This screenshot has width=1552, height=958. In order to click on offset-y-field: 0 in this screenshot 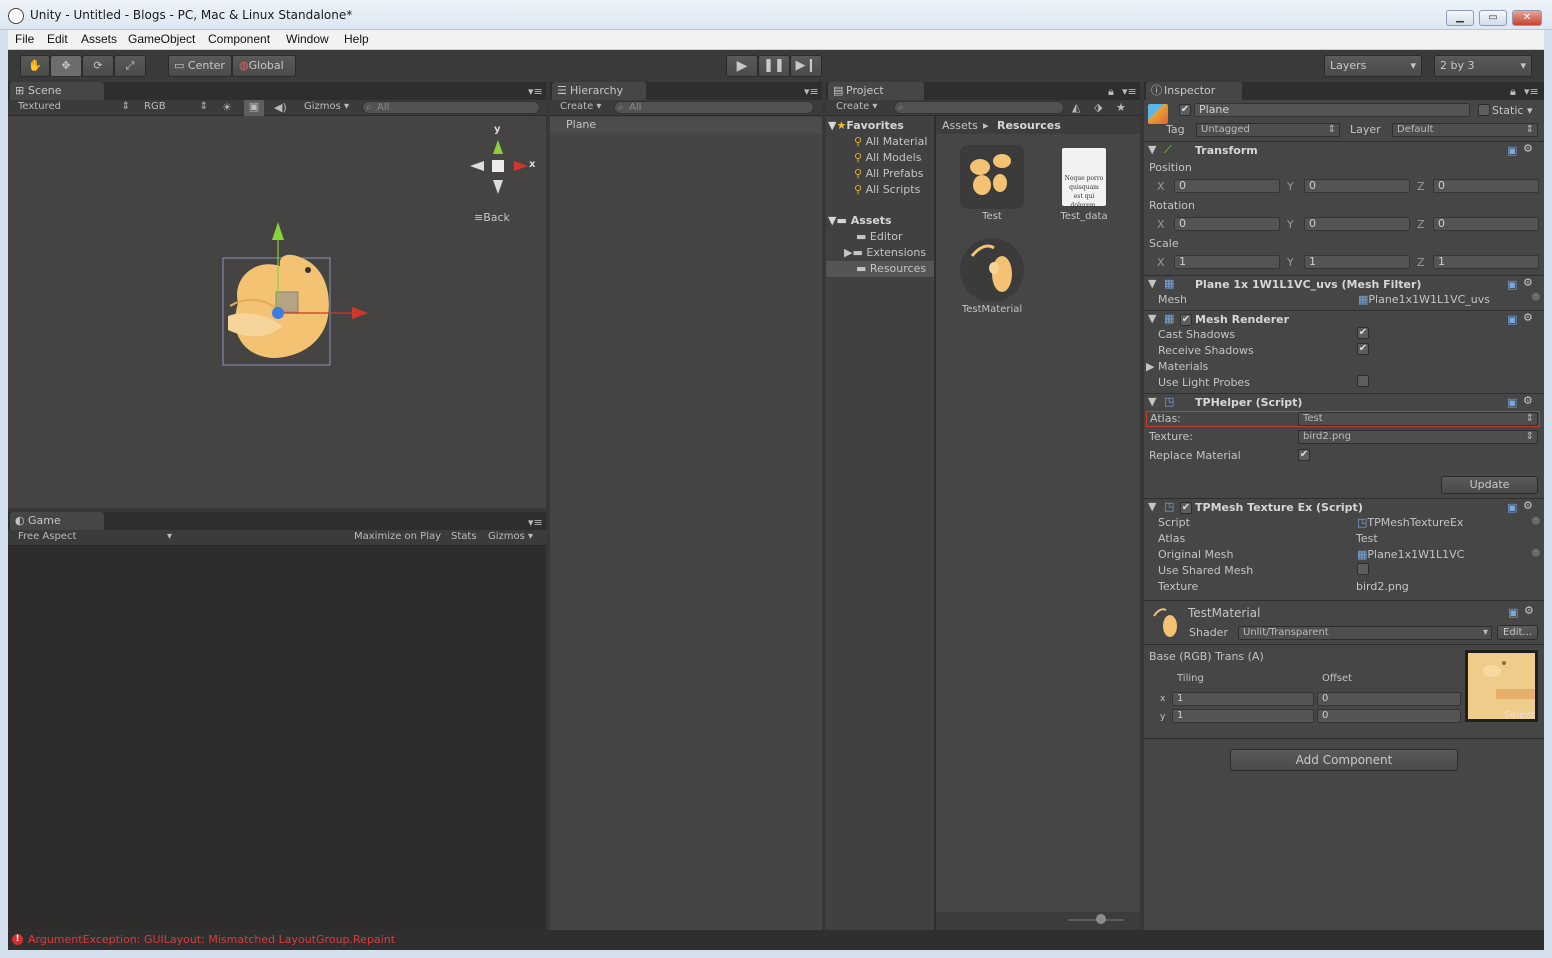, I will do `click(1389, 716)`.